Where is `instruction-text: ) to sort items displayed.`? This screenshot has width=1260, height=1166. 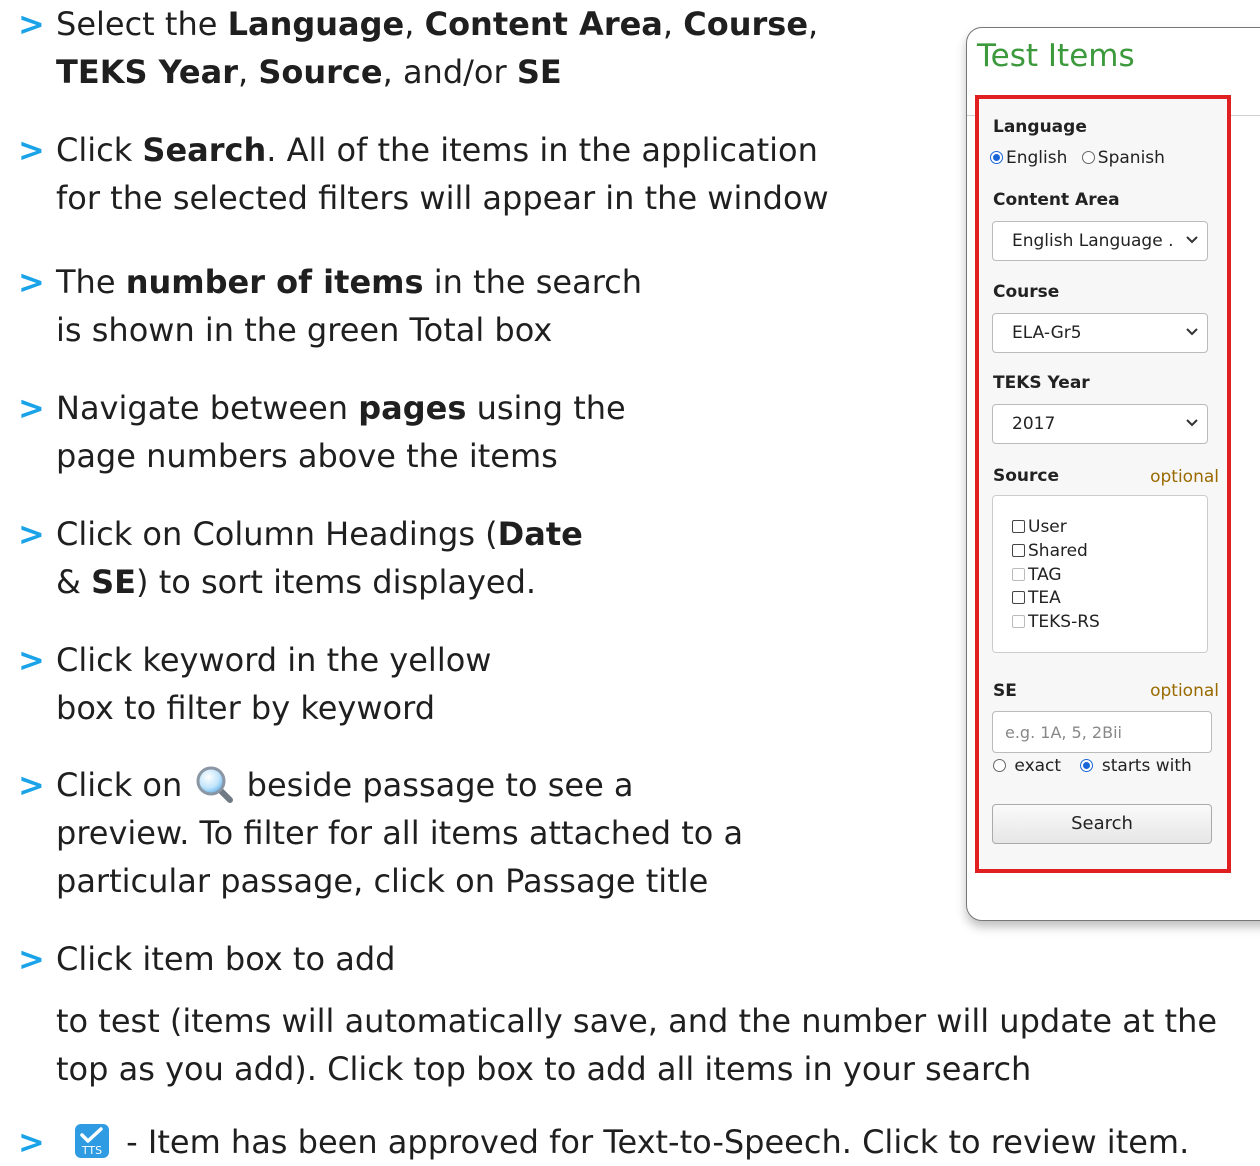
instruction-text: ) to sort items displayed. is located at coordinates (336, 582).